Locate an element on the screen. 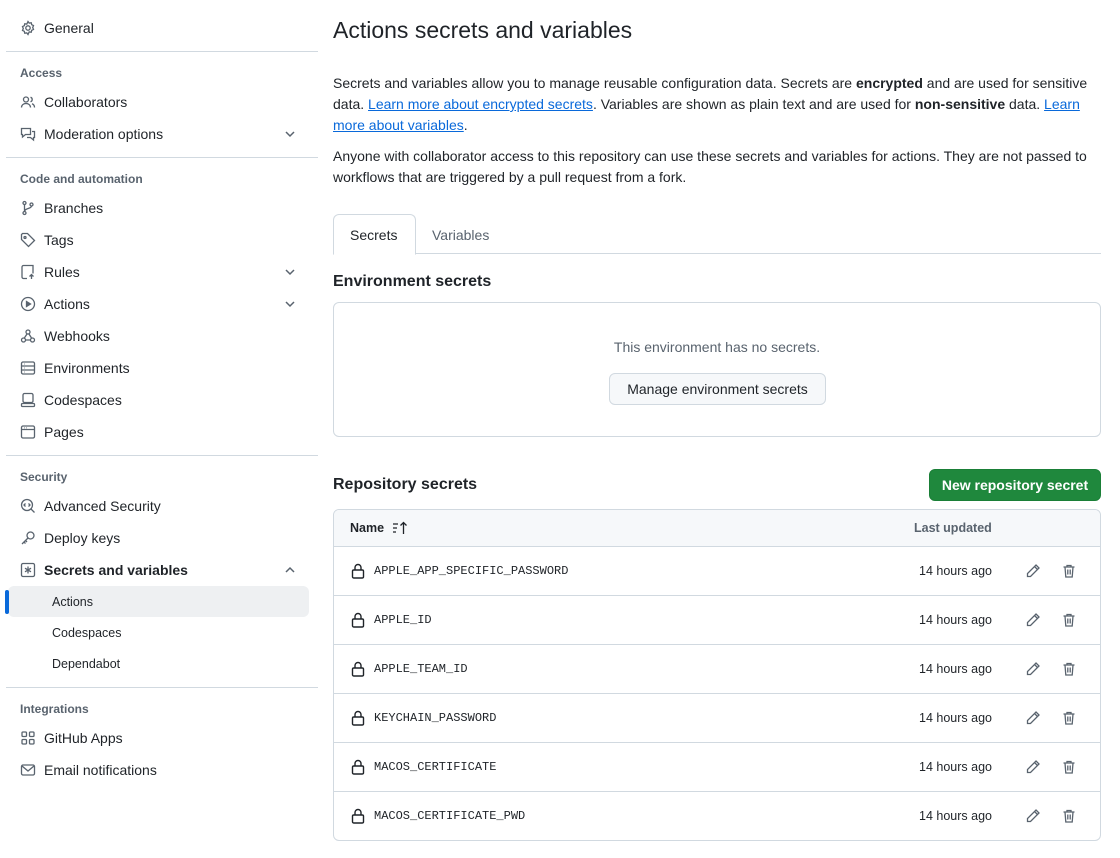 The height and width of the screenshot is (858, 1120). repo-push-icon is located at coordinates (28, 272).